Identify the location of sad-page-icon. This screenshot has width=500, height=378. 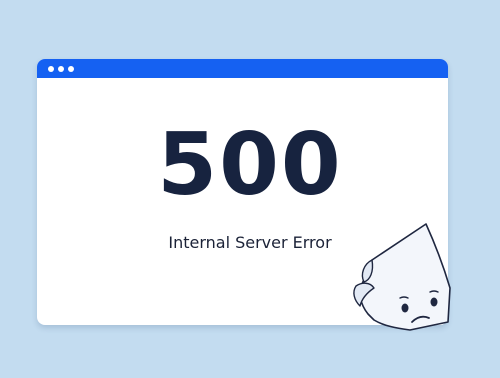
(402, 277).